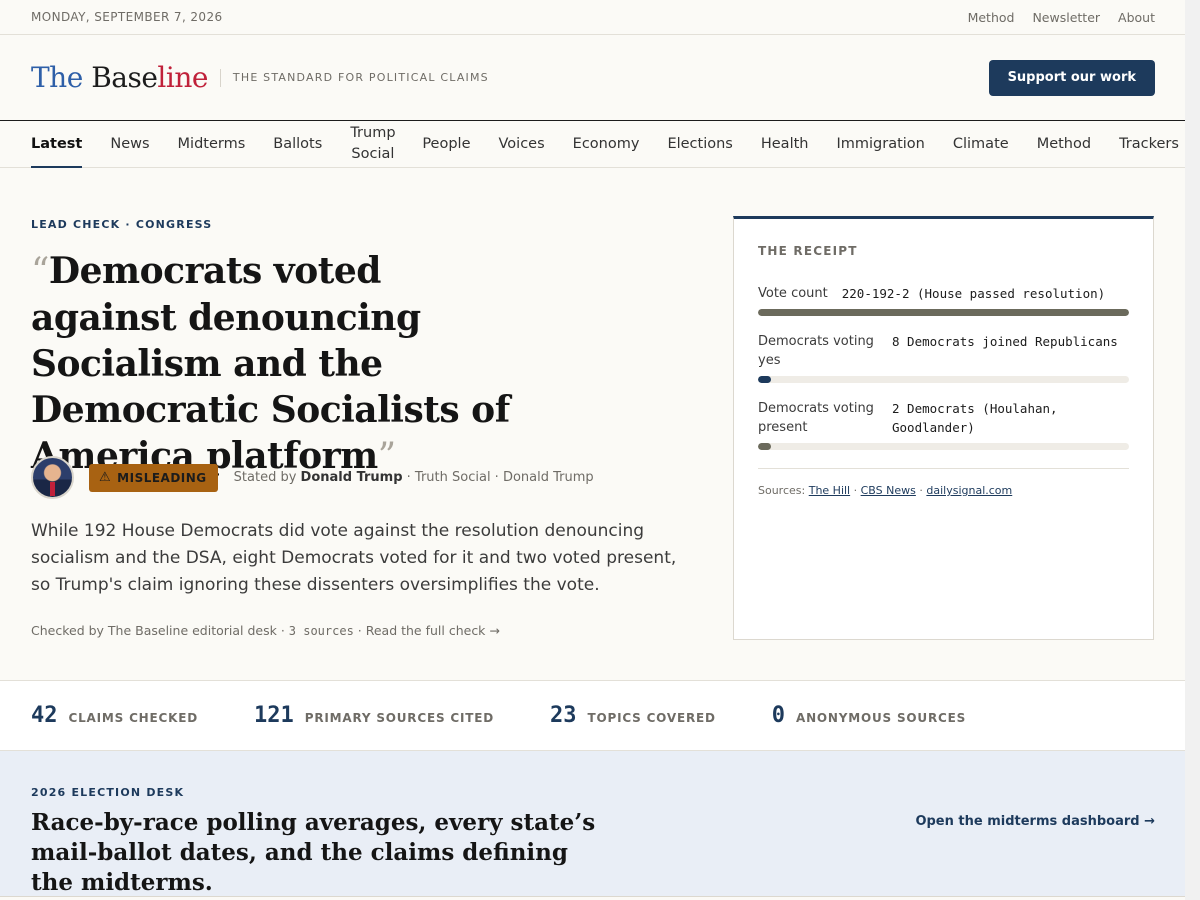 The width and height of the screenshot is (1200, 900). I want to click on speaker-avatar, so click(52, 477).